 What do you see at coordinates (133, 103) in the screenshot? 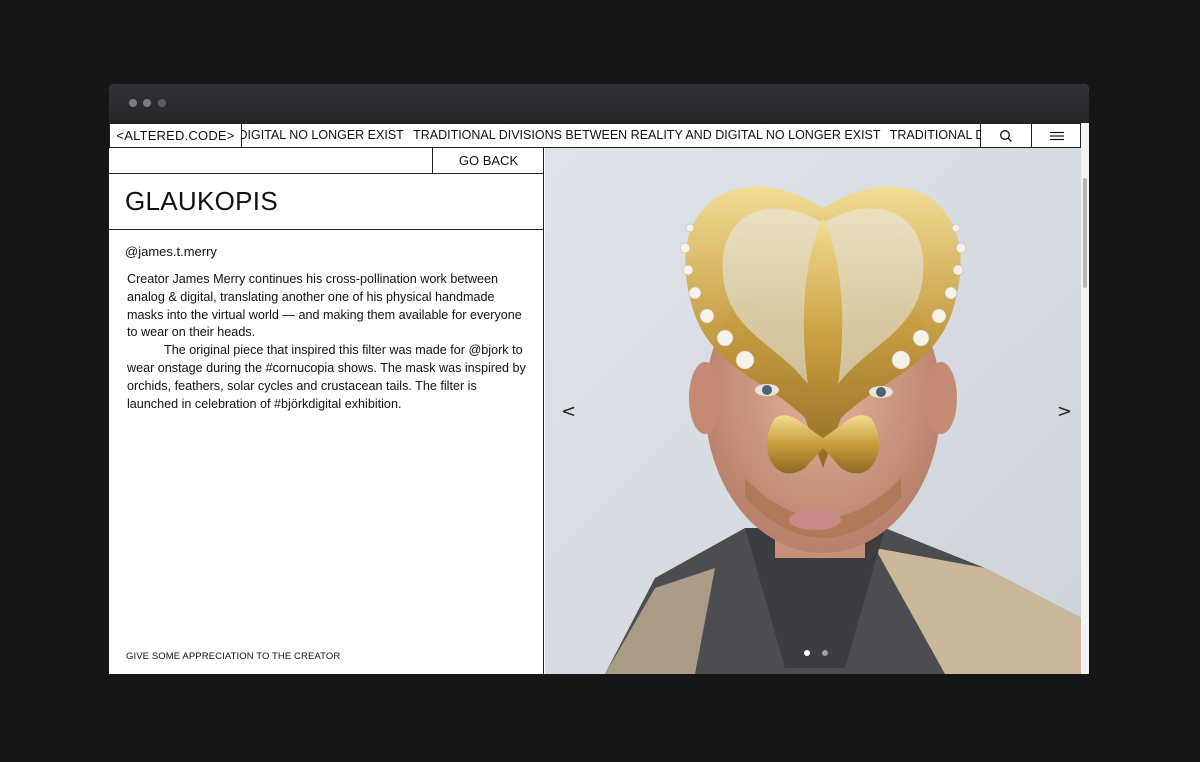
I see `window-close-button` at bounding box center [133, 103].